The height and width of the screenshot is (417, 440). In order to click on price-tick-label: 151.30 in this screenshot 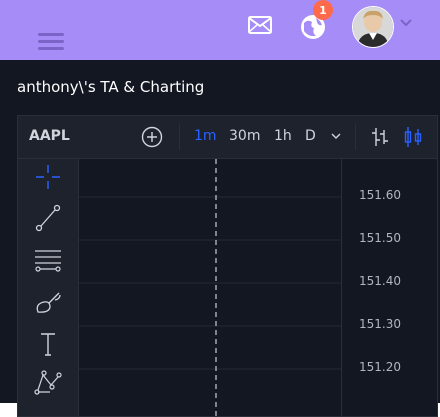, I will do `click(380, 324)`.